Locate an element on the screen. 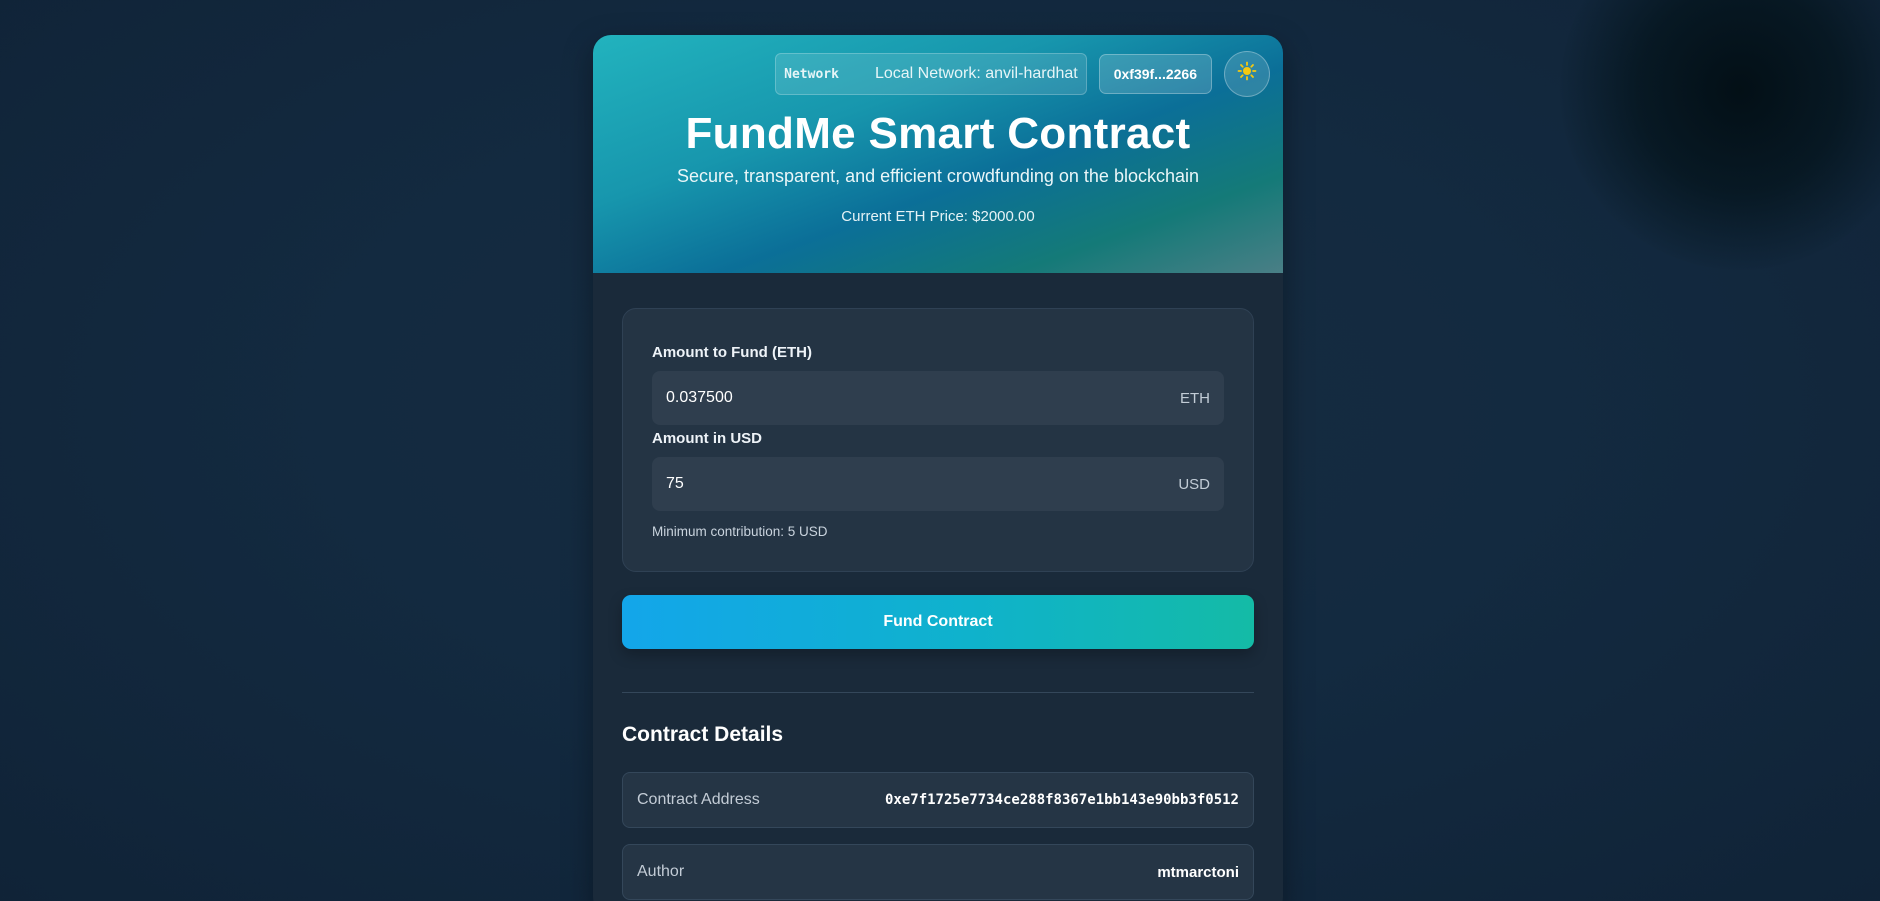  author-label: Author is located at coordinates (661, 871).